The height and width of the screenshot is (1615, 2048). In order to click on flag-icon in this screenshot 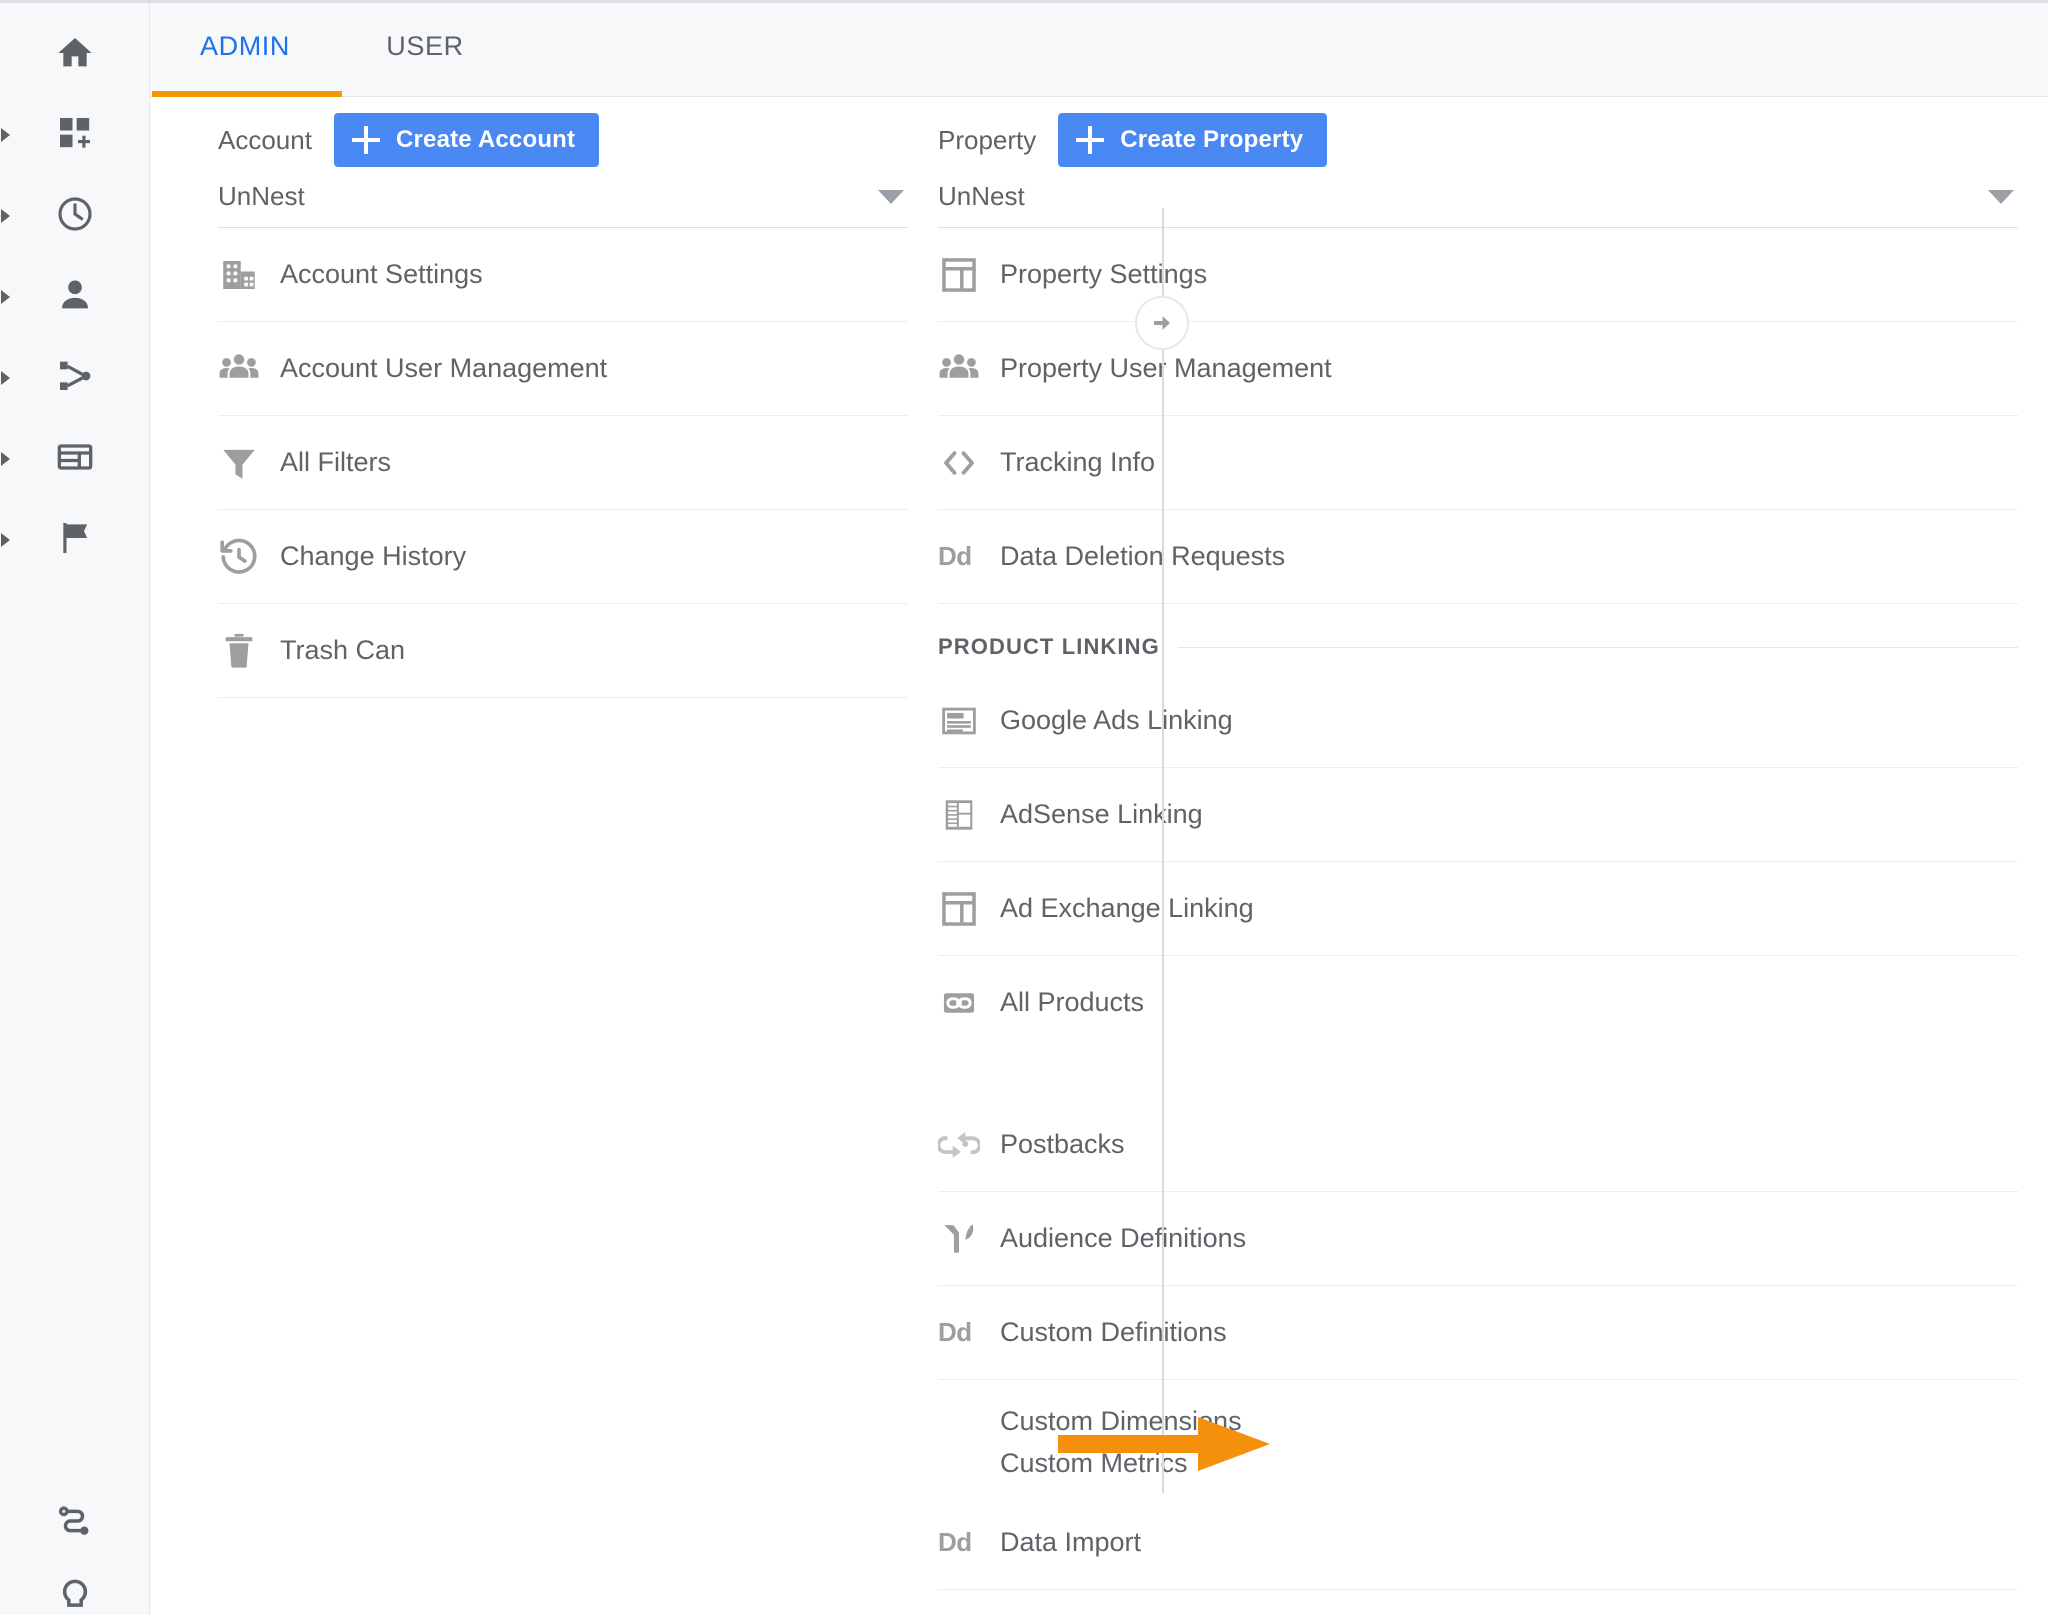, I will do `click(75, 540)`.